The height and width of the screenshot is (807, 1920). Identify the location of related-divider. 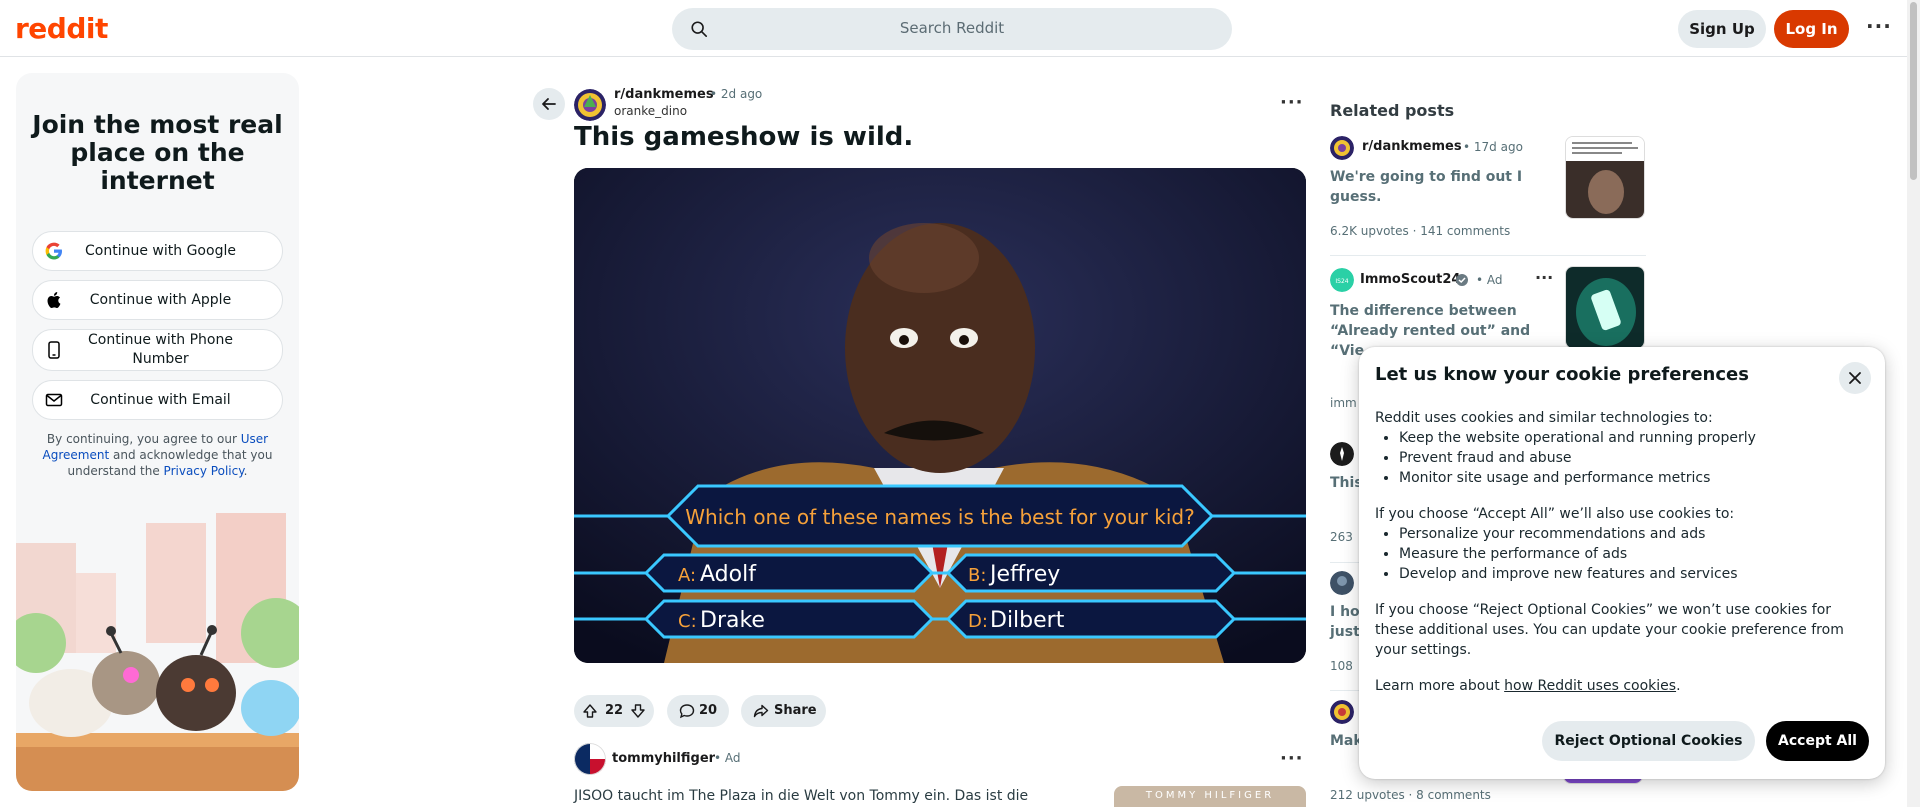
(1488, 255).